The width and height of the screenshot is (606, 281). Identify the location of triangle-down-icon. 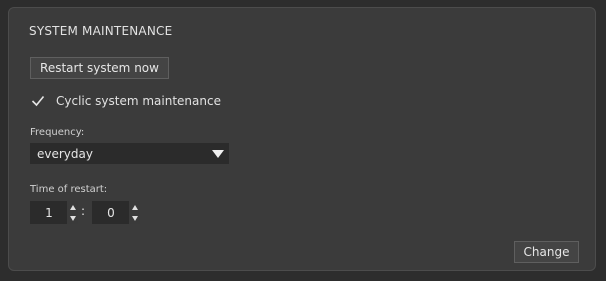
(218, 153).